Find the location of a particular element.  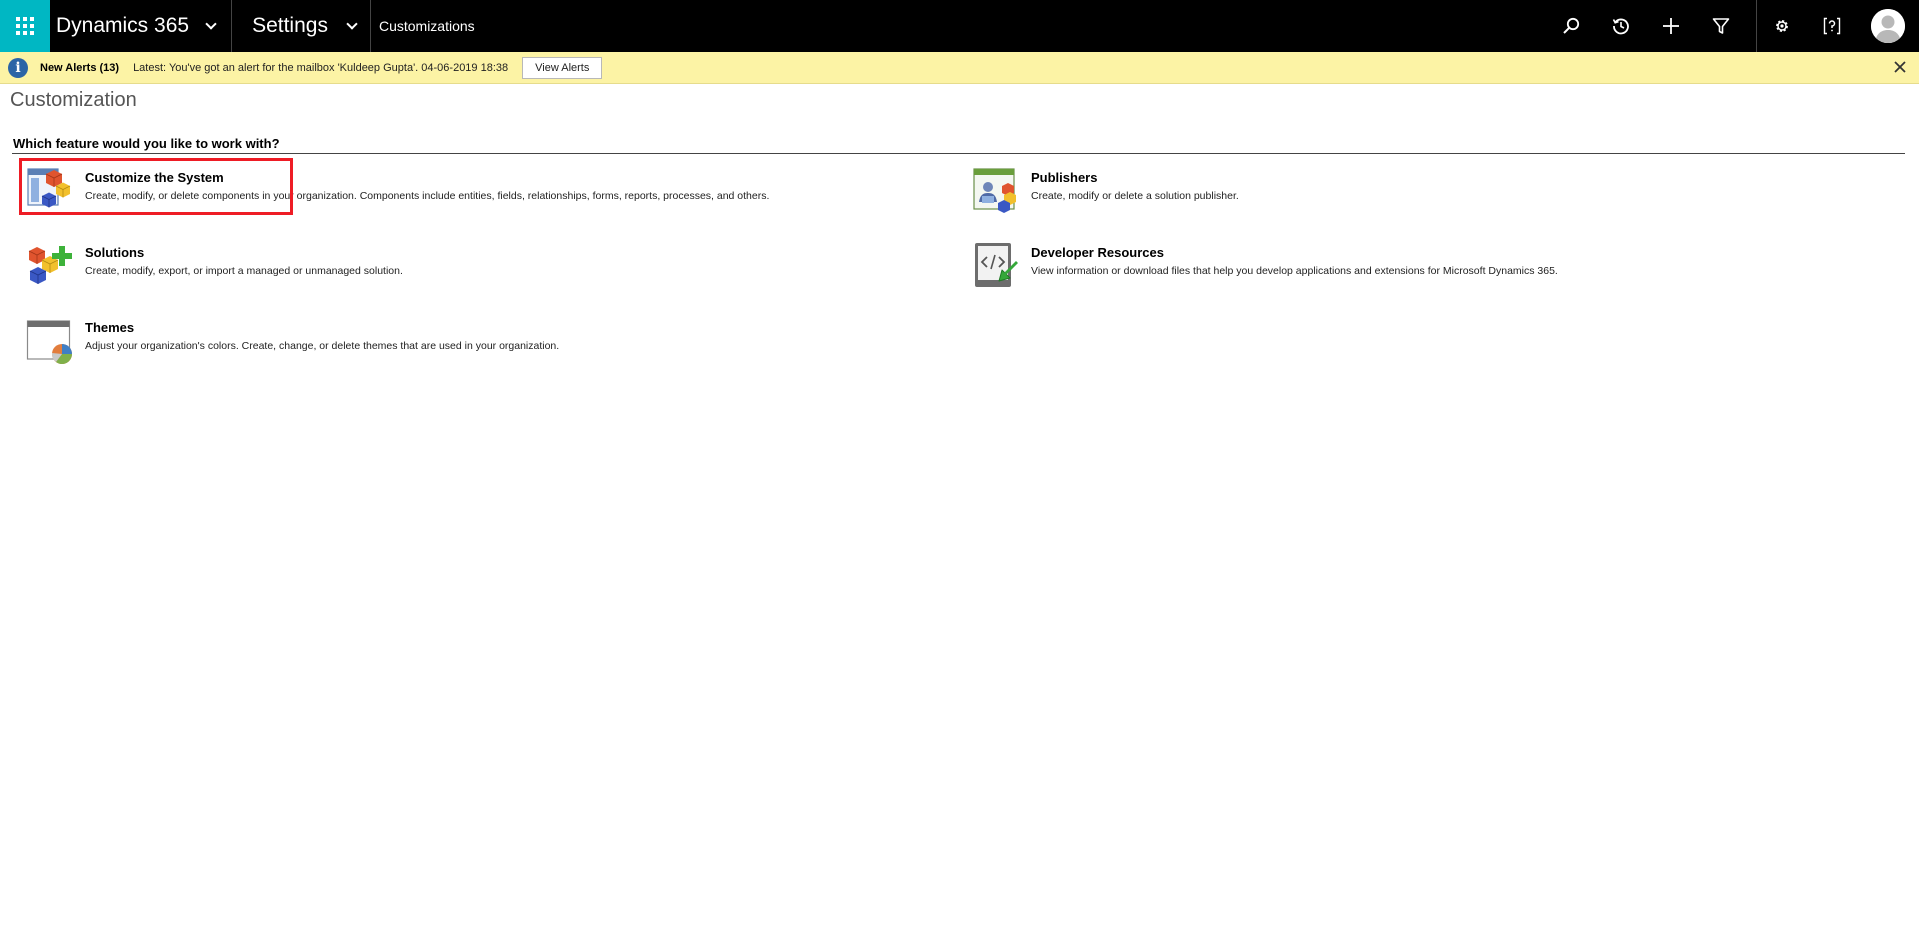

info-icon: i is located at coordinates (18, 67).